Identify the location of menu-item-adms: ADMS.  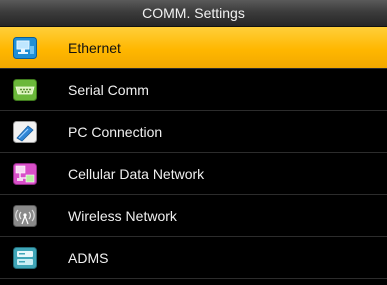
(193, 258).